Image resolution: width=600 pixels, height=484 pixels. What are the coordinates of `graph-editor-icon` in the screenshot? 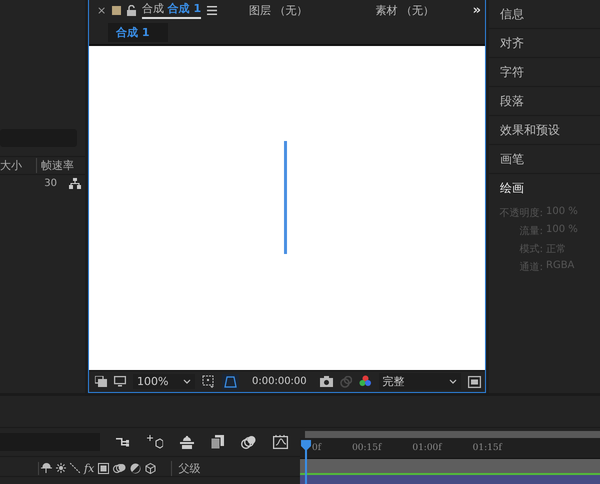 It's located at (280, 442).